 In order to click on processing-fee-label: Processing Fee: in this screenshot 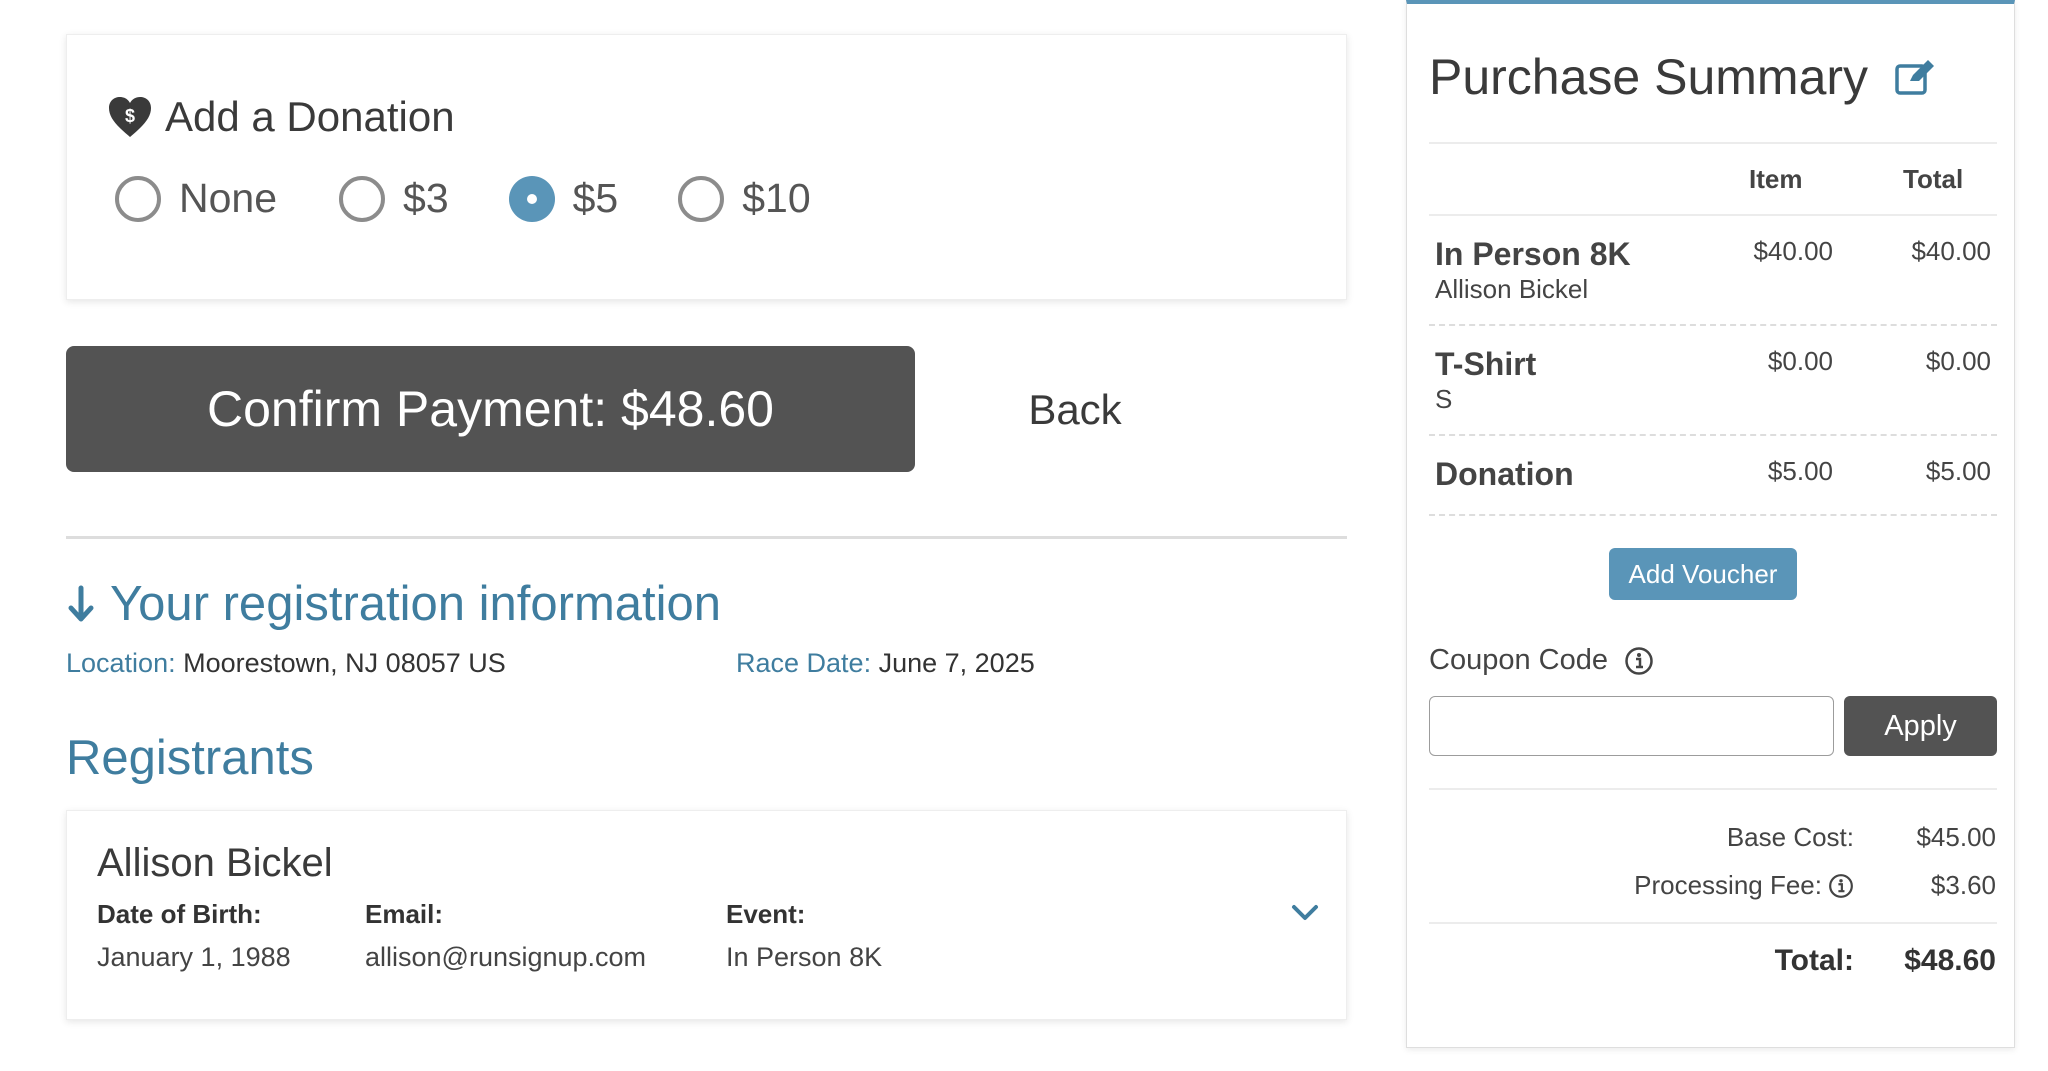, I will do `click(1744, 885)`.